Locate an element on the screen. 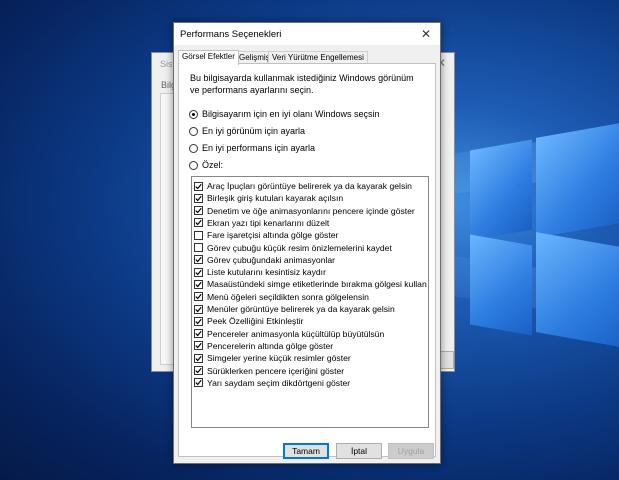  tab-visual-effects: Görsel Efektler is located at coordinates (208, 57).